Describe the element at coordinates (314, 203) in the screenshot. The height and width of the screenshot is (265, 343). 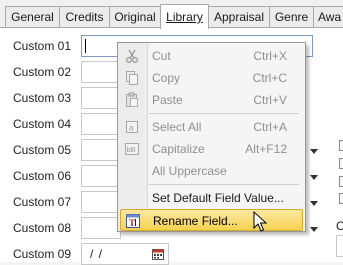
I see `custom-07-dropdown-arrow-icon` at that location.